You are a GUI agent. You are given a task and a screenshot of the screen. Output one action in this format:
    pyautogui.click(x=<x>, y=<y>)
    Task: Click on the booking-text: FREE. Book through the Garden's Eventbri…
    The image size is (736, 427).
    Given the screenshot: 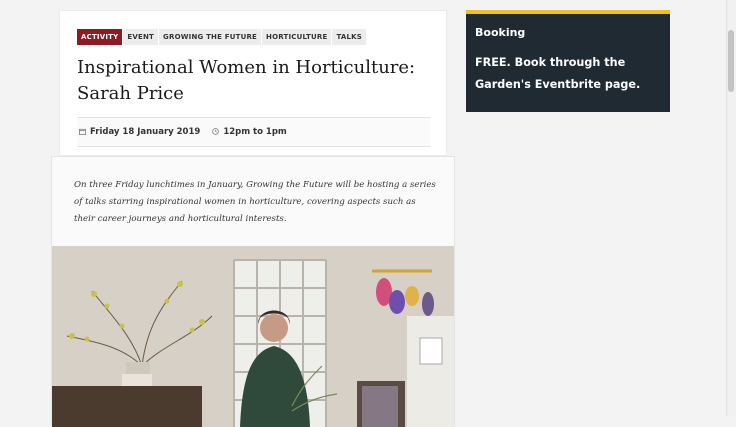 What is the action you would take?
    pyautogui.click(x=558, y=73)
    